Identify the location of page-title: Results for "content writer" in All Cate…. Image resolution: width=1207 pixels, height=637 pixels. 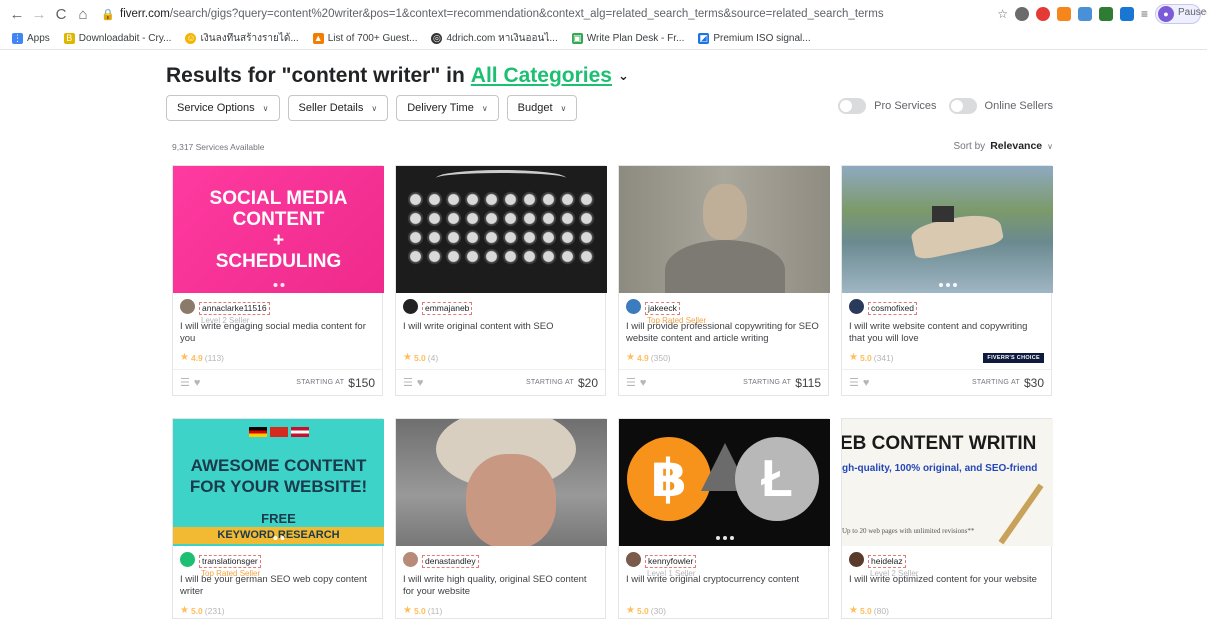
(397, 76).